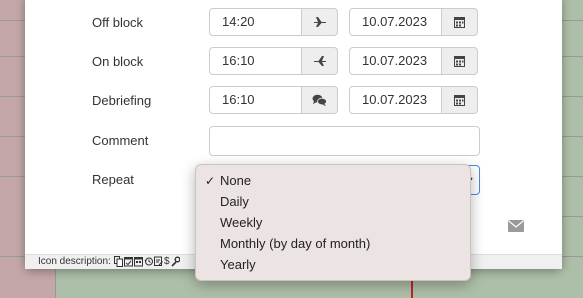 The width and height of the screenshot is (583, 298). I want to click on comment-input, so click(344, 141).